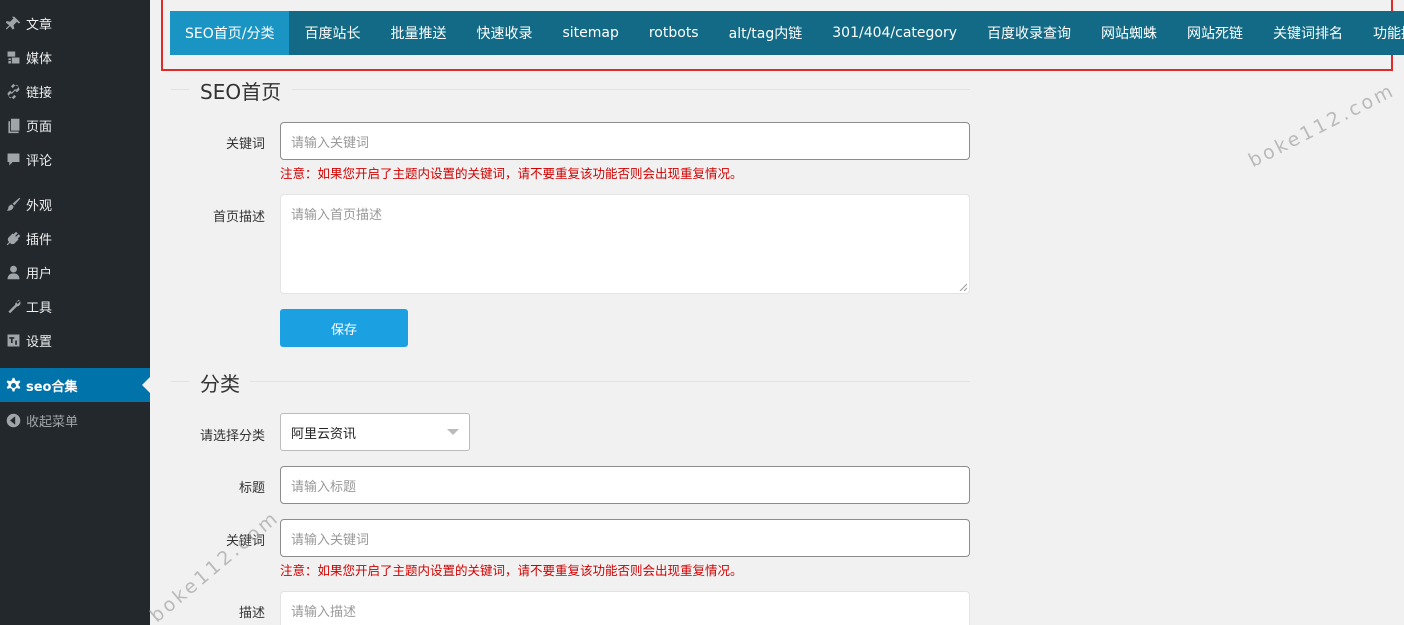  I want to click on sidebar-item-label: 媒体, so click(39, 59).